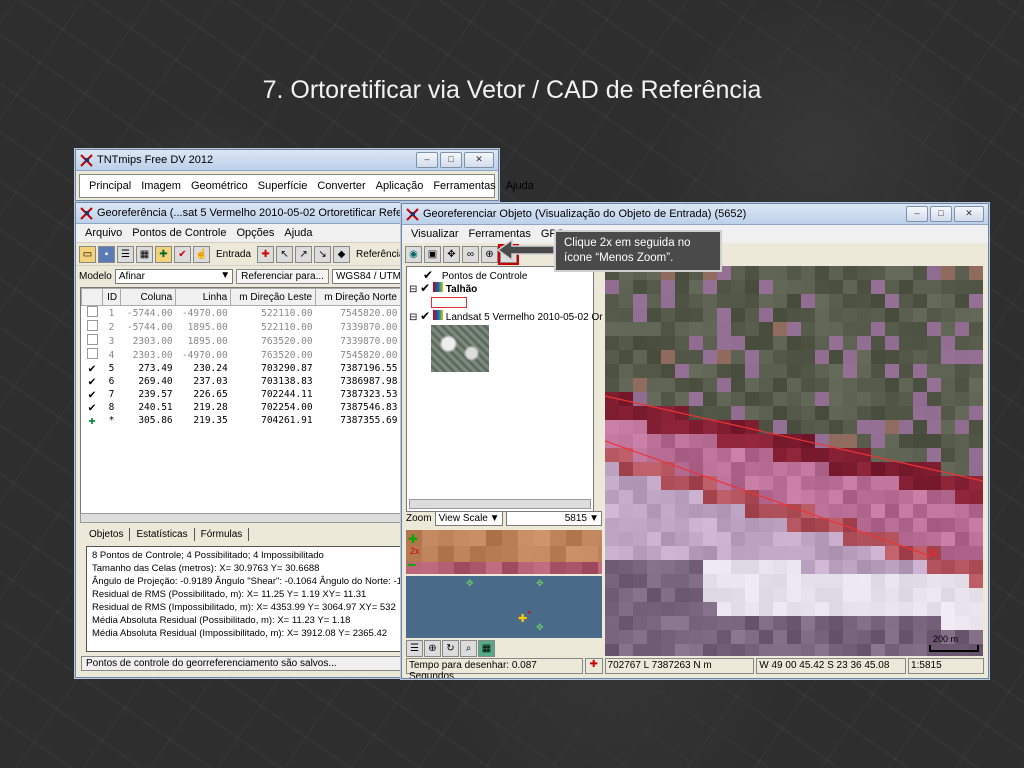 The width and height of the screenshot is (1024, 768). I want to click on table-row: 4 2303.00 -4970.00 763520.00 7545820.00, so click(241, 355).